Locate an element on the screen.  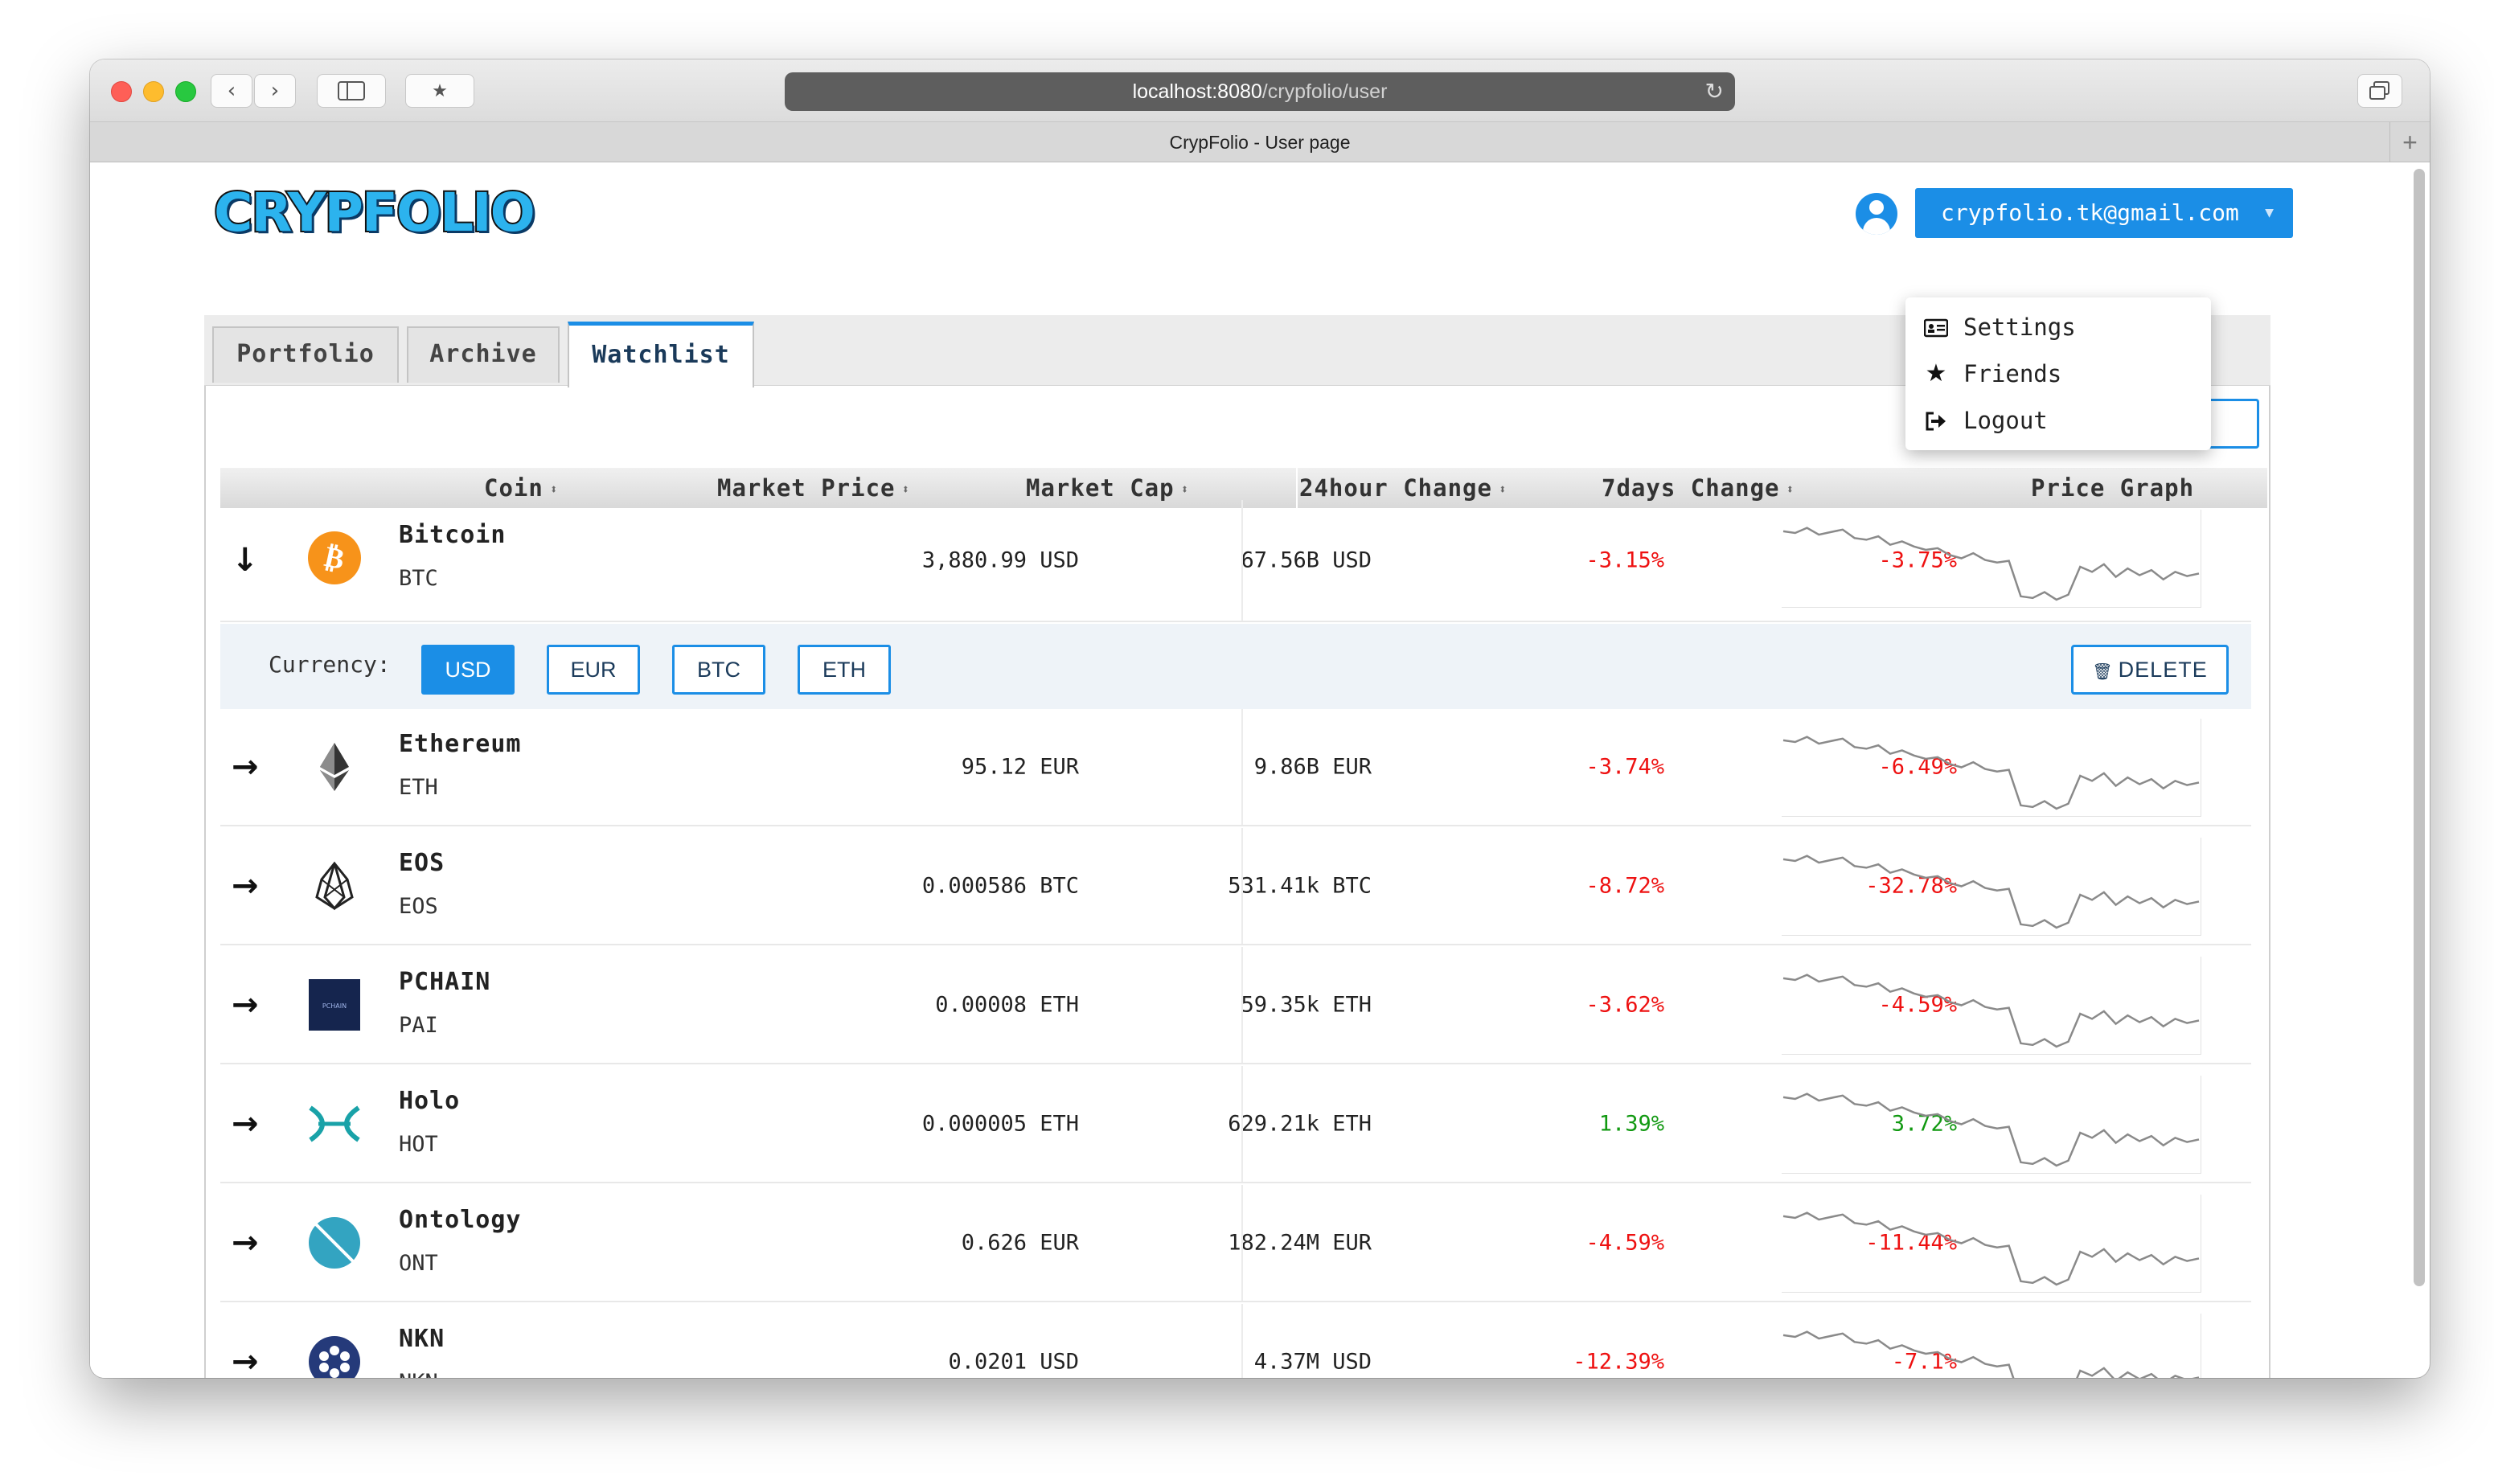
market-cap: 59.35k ETH is located at coordinates (1306, 1005).